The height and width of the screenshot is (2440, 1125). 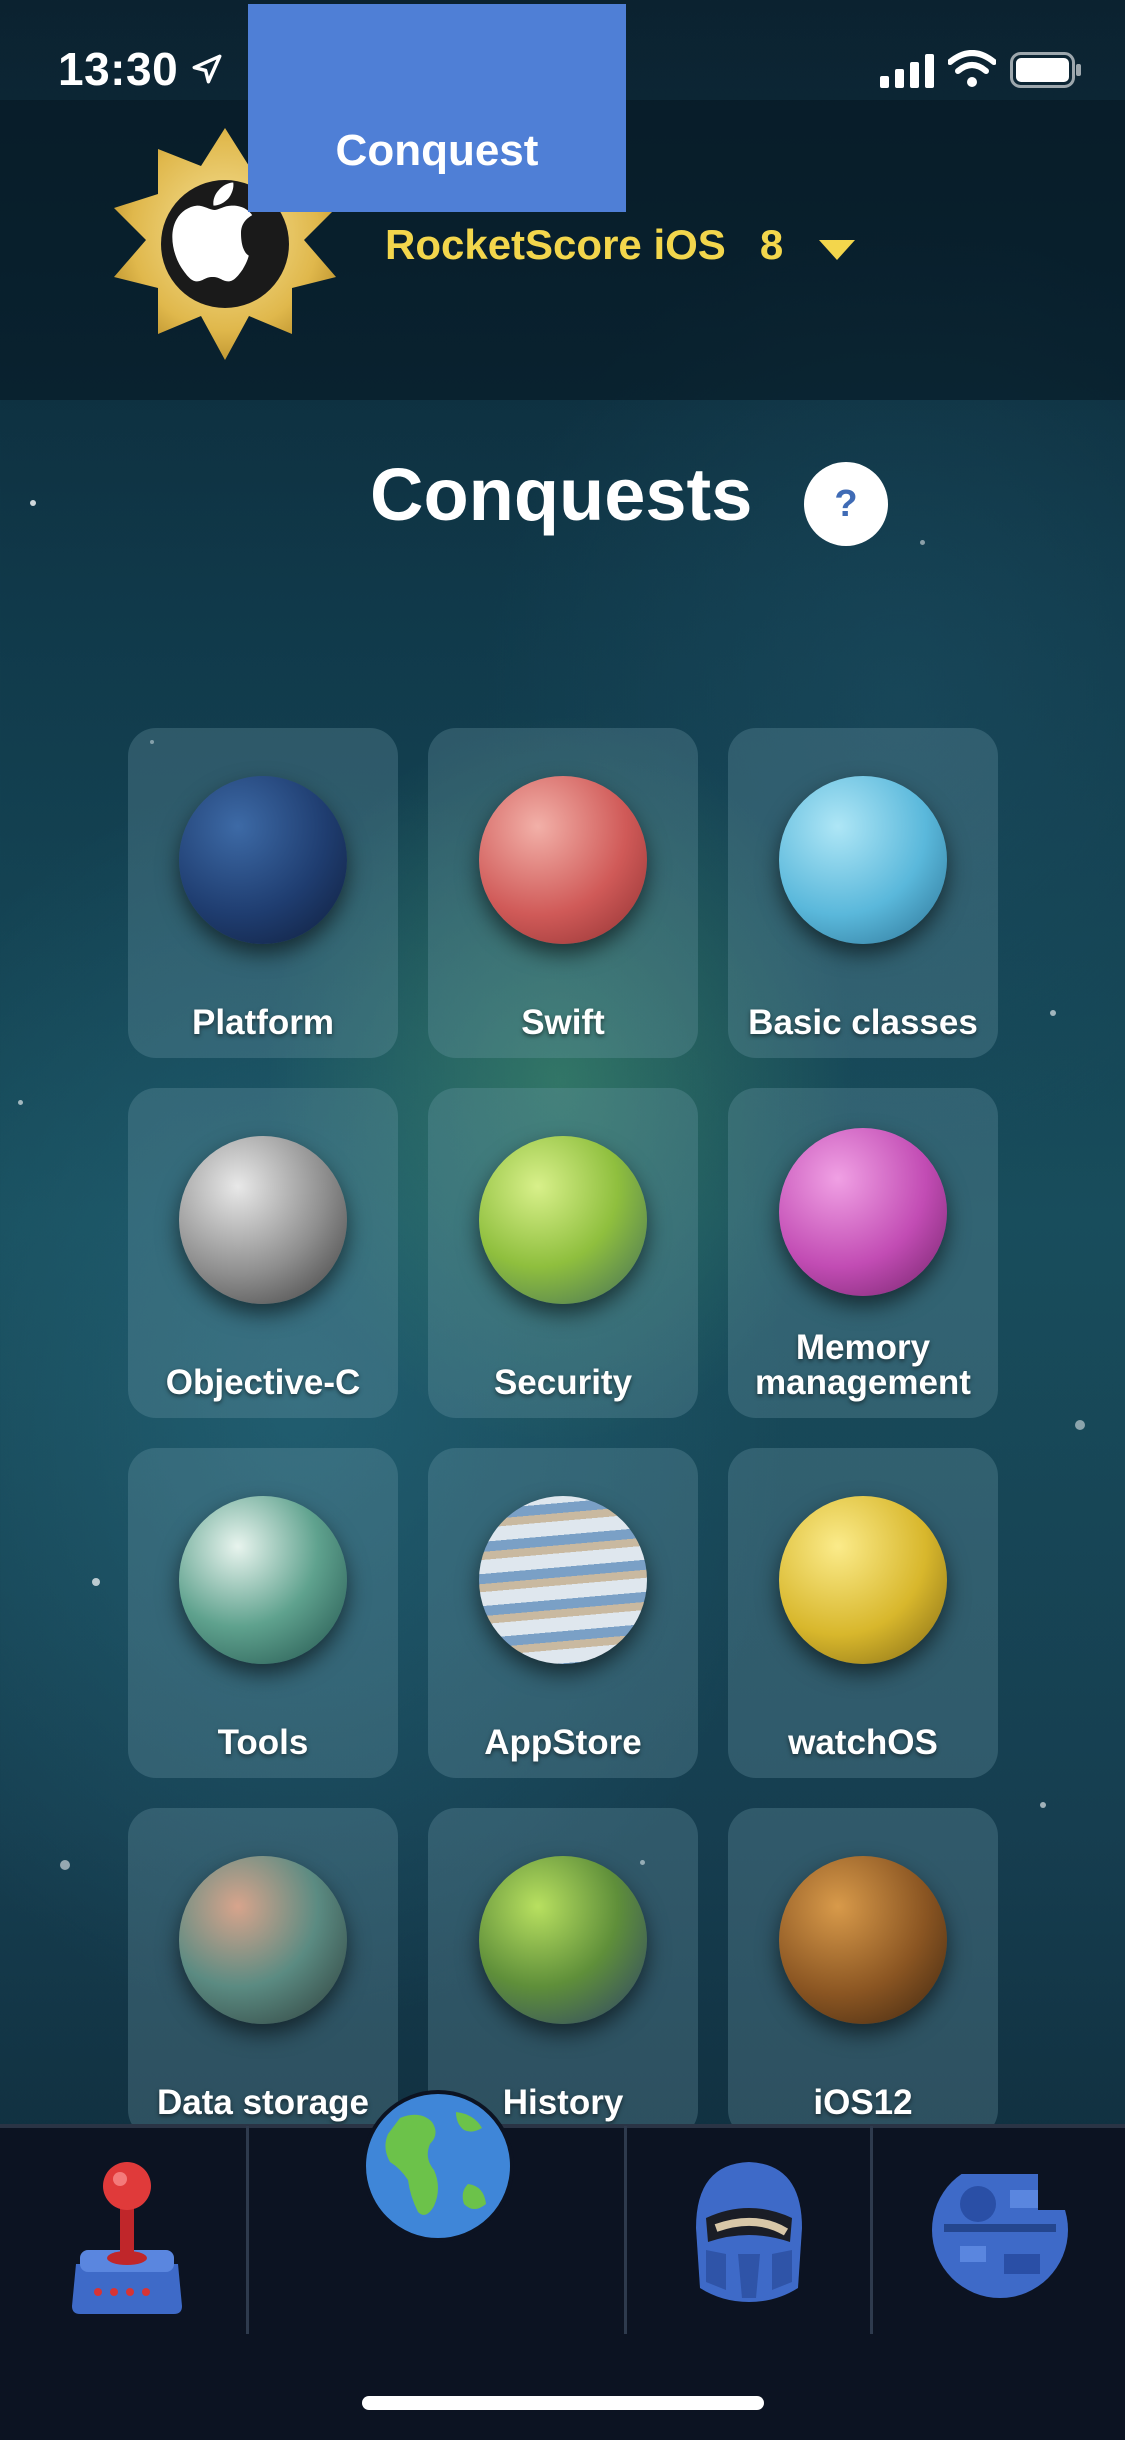 What do you see at coordinates (438, 2166) in the screenshot?
I see `globe-tab-icon` at bounding box center [438, 2166].